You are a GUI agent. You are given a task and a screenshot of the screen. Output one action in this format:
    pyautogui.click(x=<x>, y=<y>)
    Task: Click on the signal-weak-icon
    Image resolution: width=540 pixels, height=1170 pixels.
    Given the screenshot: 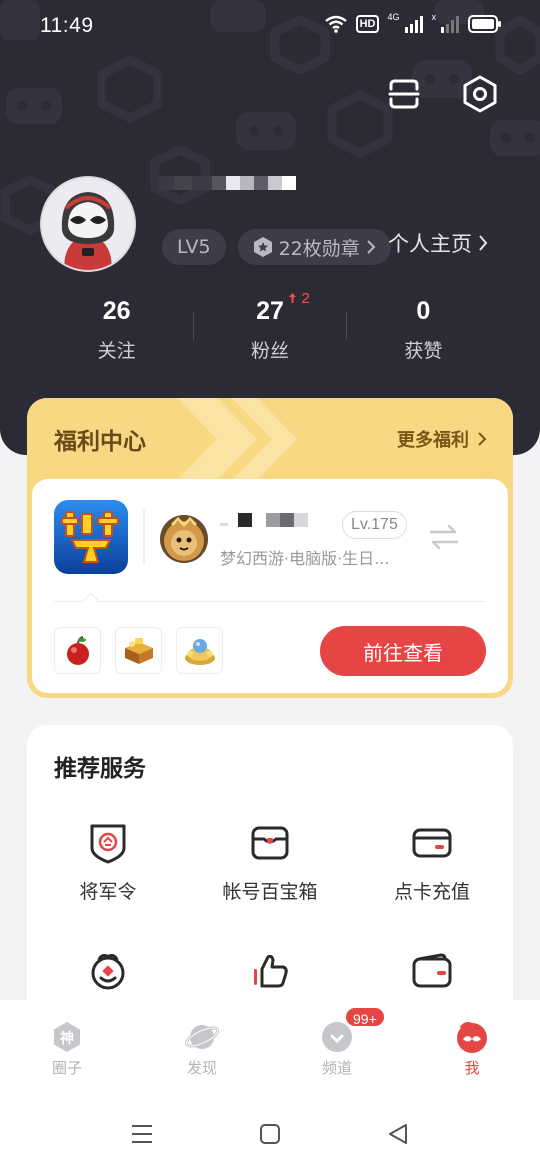 What is the action you would take?
    pyautogui.click(x=450, y=24)
    